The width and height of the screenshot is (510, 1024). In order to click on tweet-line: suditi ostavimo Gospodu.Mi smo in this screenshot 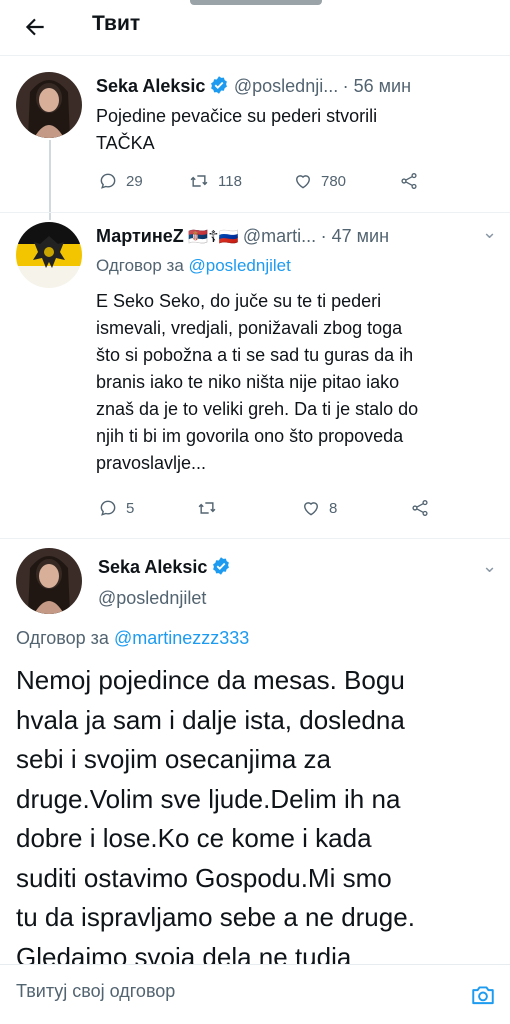, I will do `click(204, 877)`.